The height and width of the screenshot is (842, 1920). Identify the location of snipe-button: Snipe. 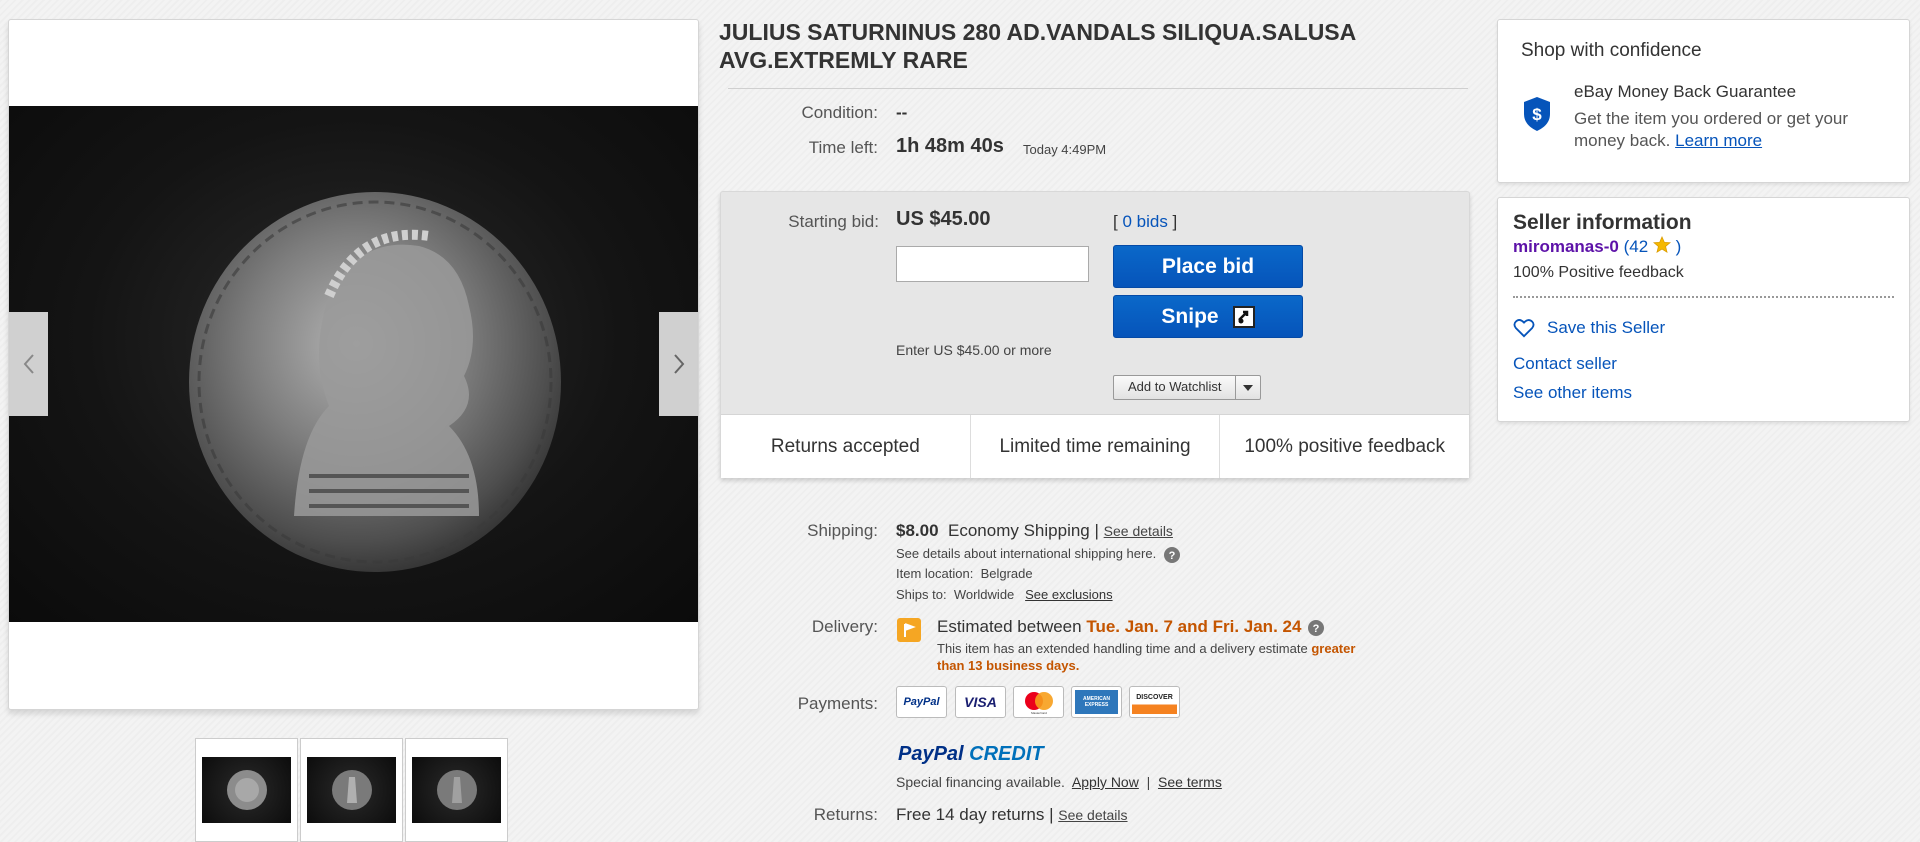
(1208, 316).